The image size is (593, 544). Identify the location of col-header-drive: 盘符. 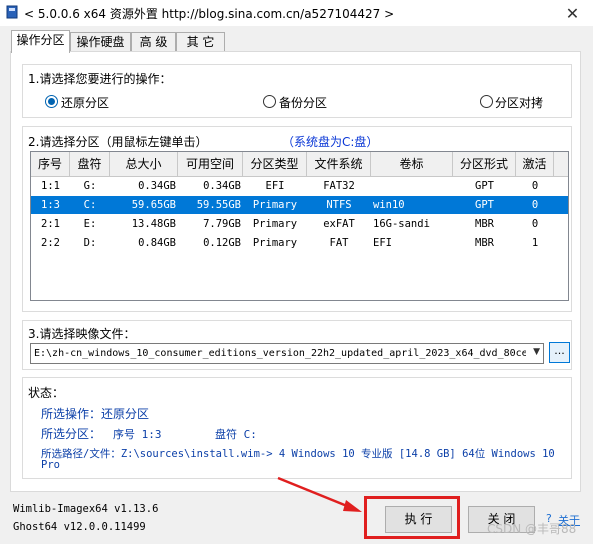
(90, 164).